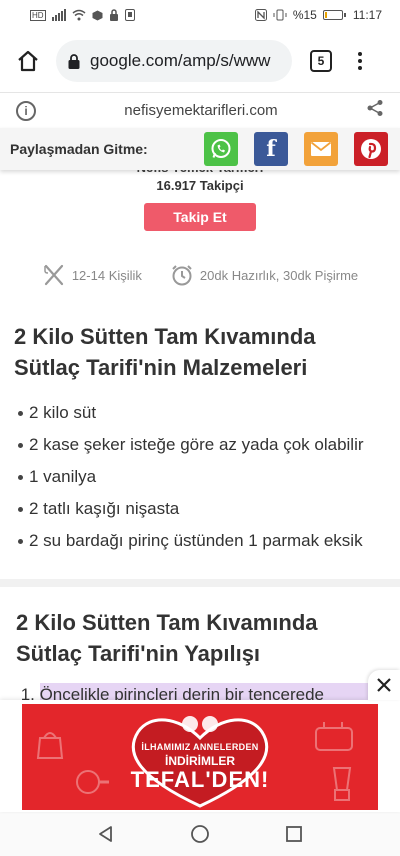 The height and width of the screenshot is (856, 400). I want to click on recents-button, so click(294, 834).